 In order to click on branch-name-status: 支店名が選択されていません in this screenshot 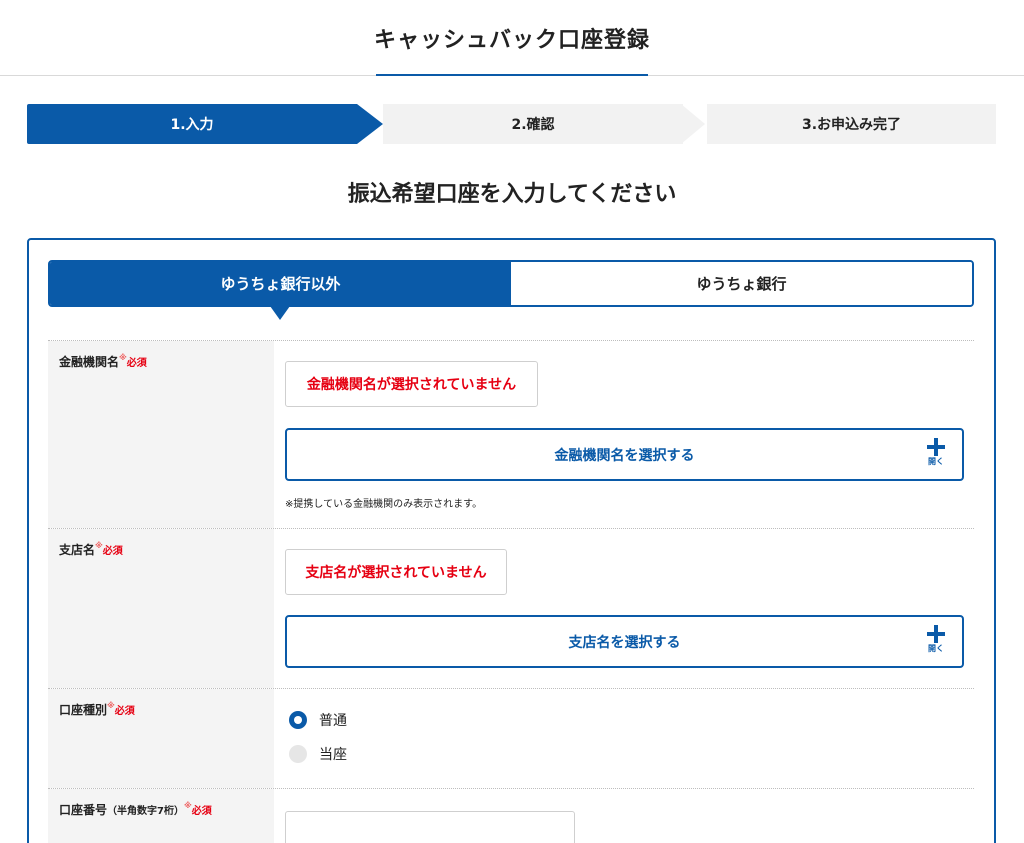, I will do `click(396, 572)`.